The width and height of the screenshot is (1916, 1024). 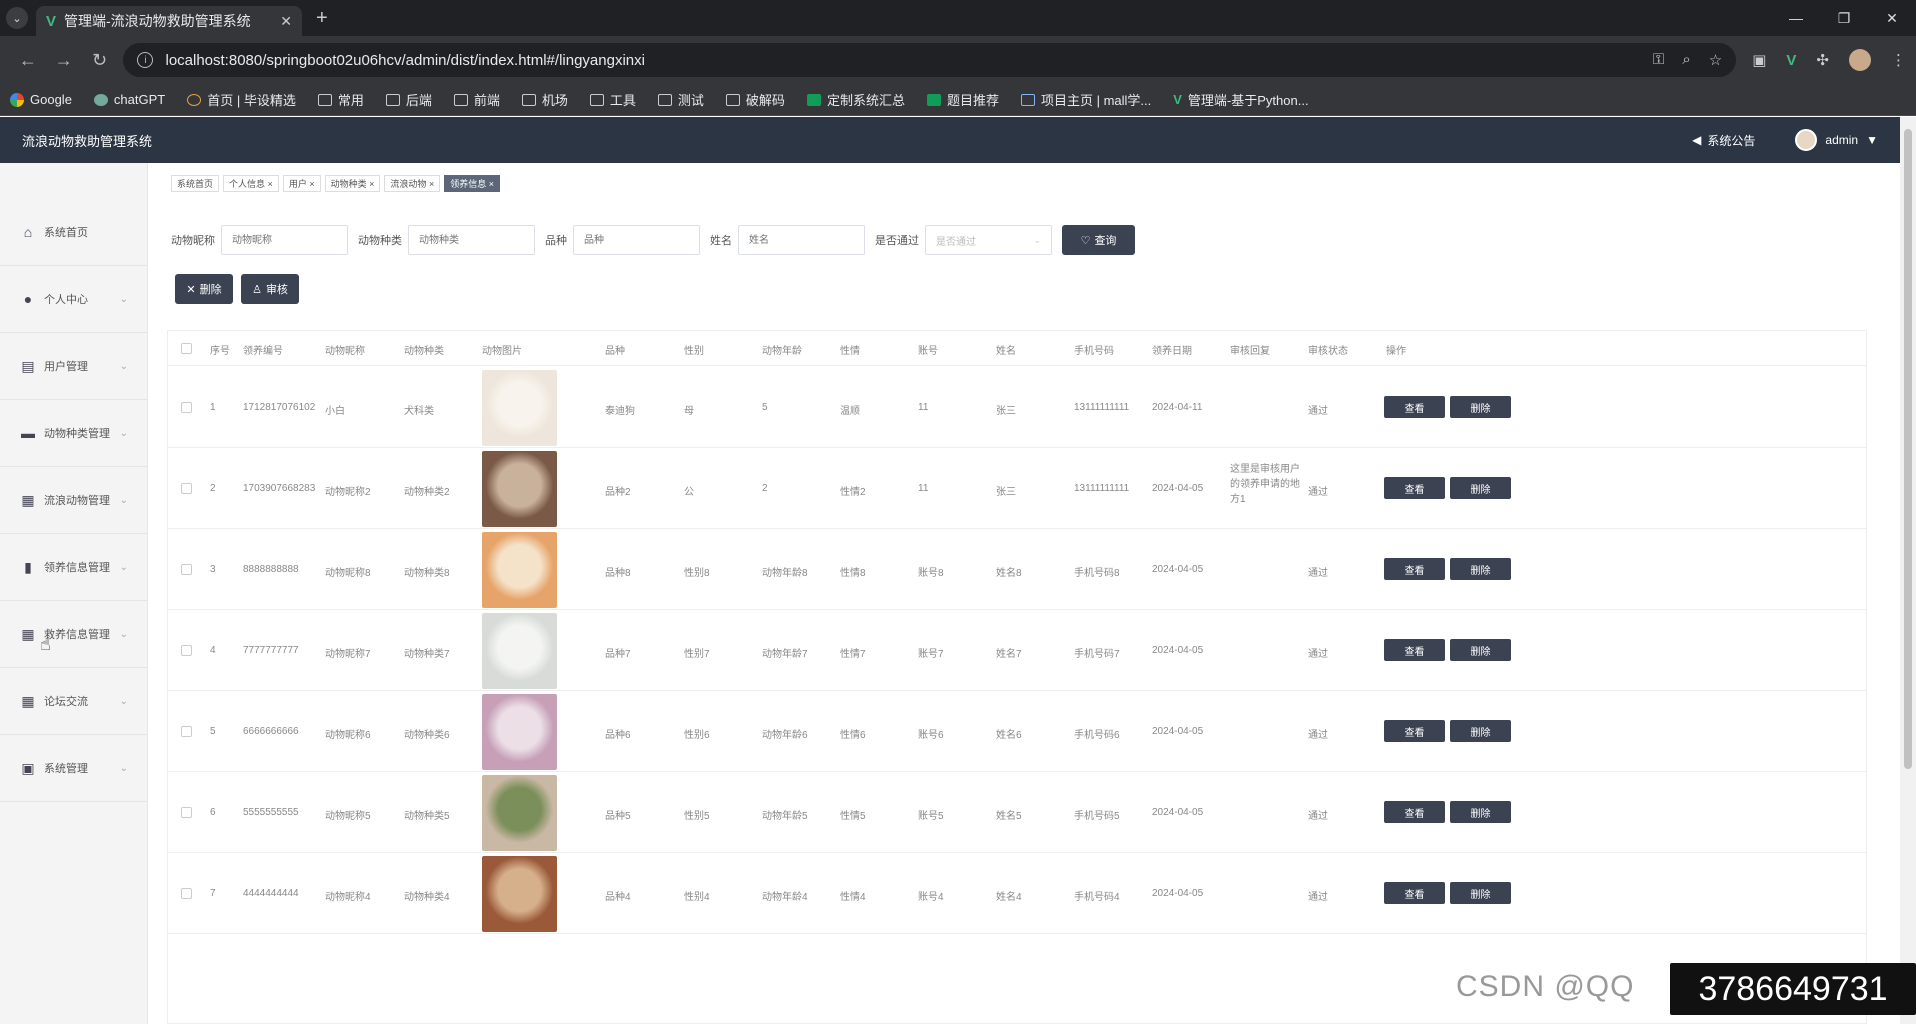 What do you see at coordinates (801, 240) in the screenshot?
I see `person-input` at bounding box center [801, 240].